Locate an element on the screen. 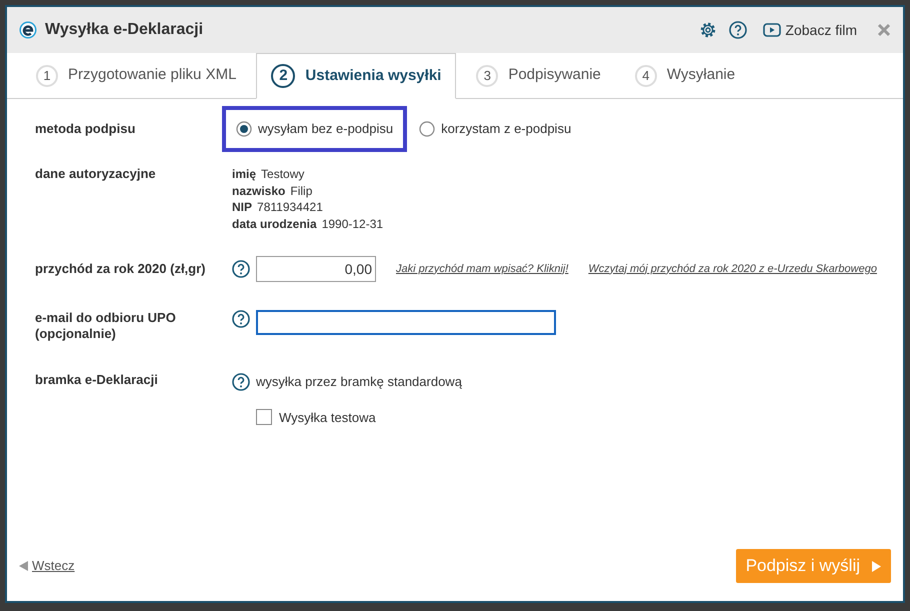  email-field is located at coordinates (406, 322).